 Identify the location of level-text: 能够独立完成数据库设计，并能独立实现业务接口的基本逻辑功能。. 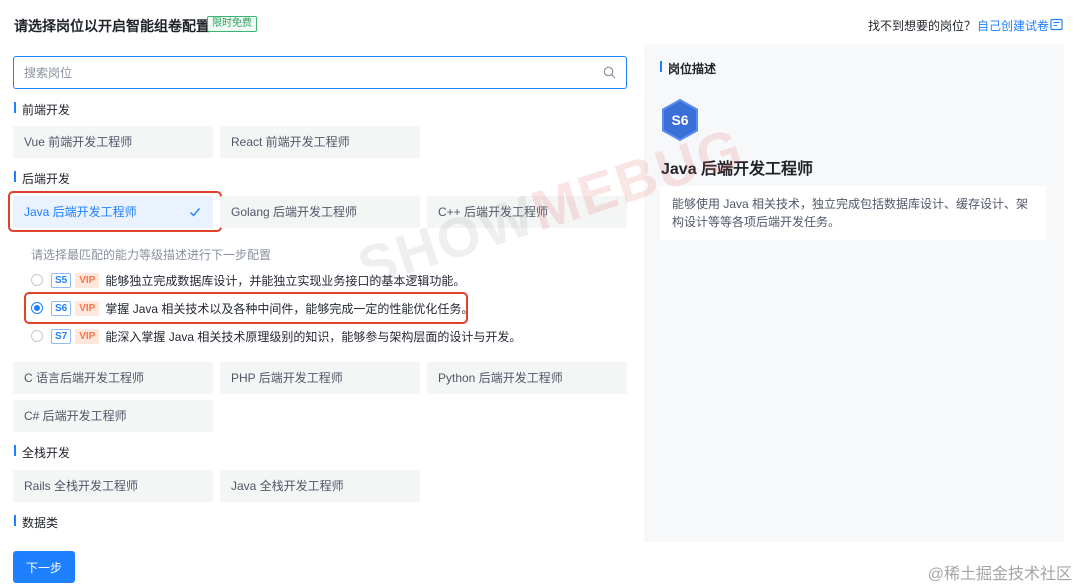
(285, 280).